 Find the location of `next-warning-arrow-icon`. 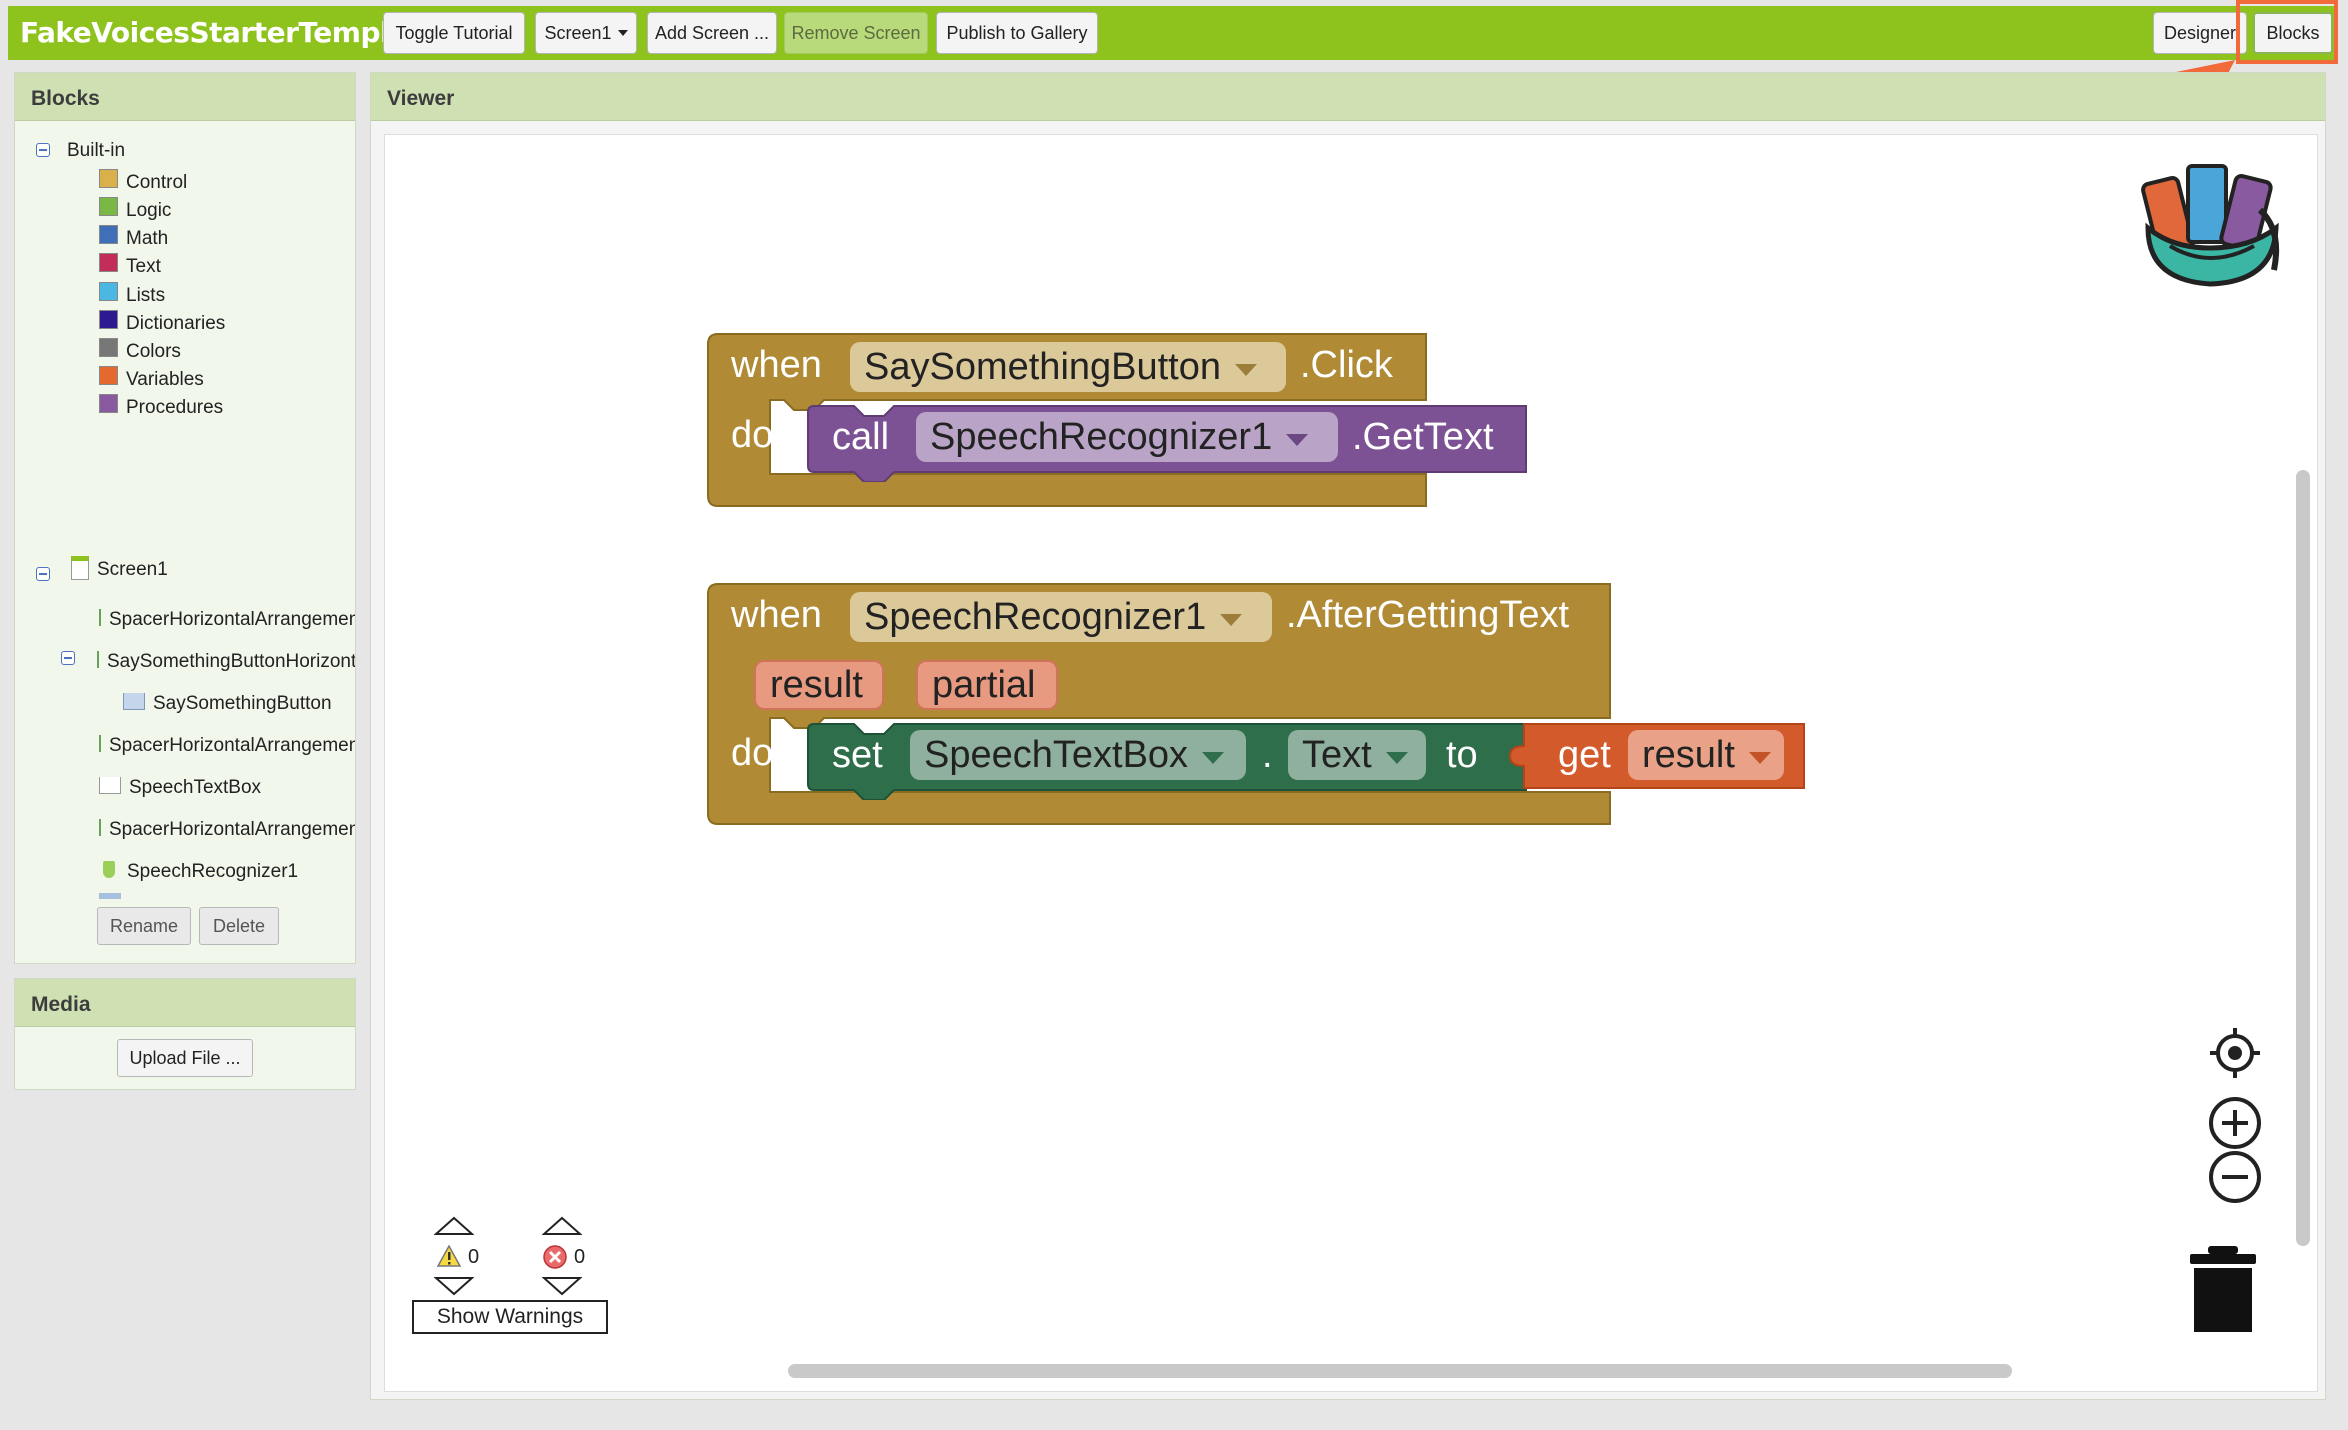

next-warning-arrow-icon is located at coordinates (454, 1286).